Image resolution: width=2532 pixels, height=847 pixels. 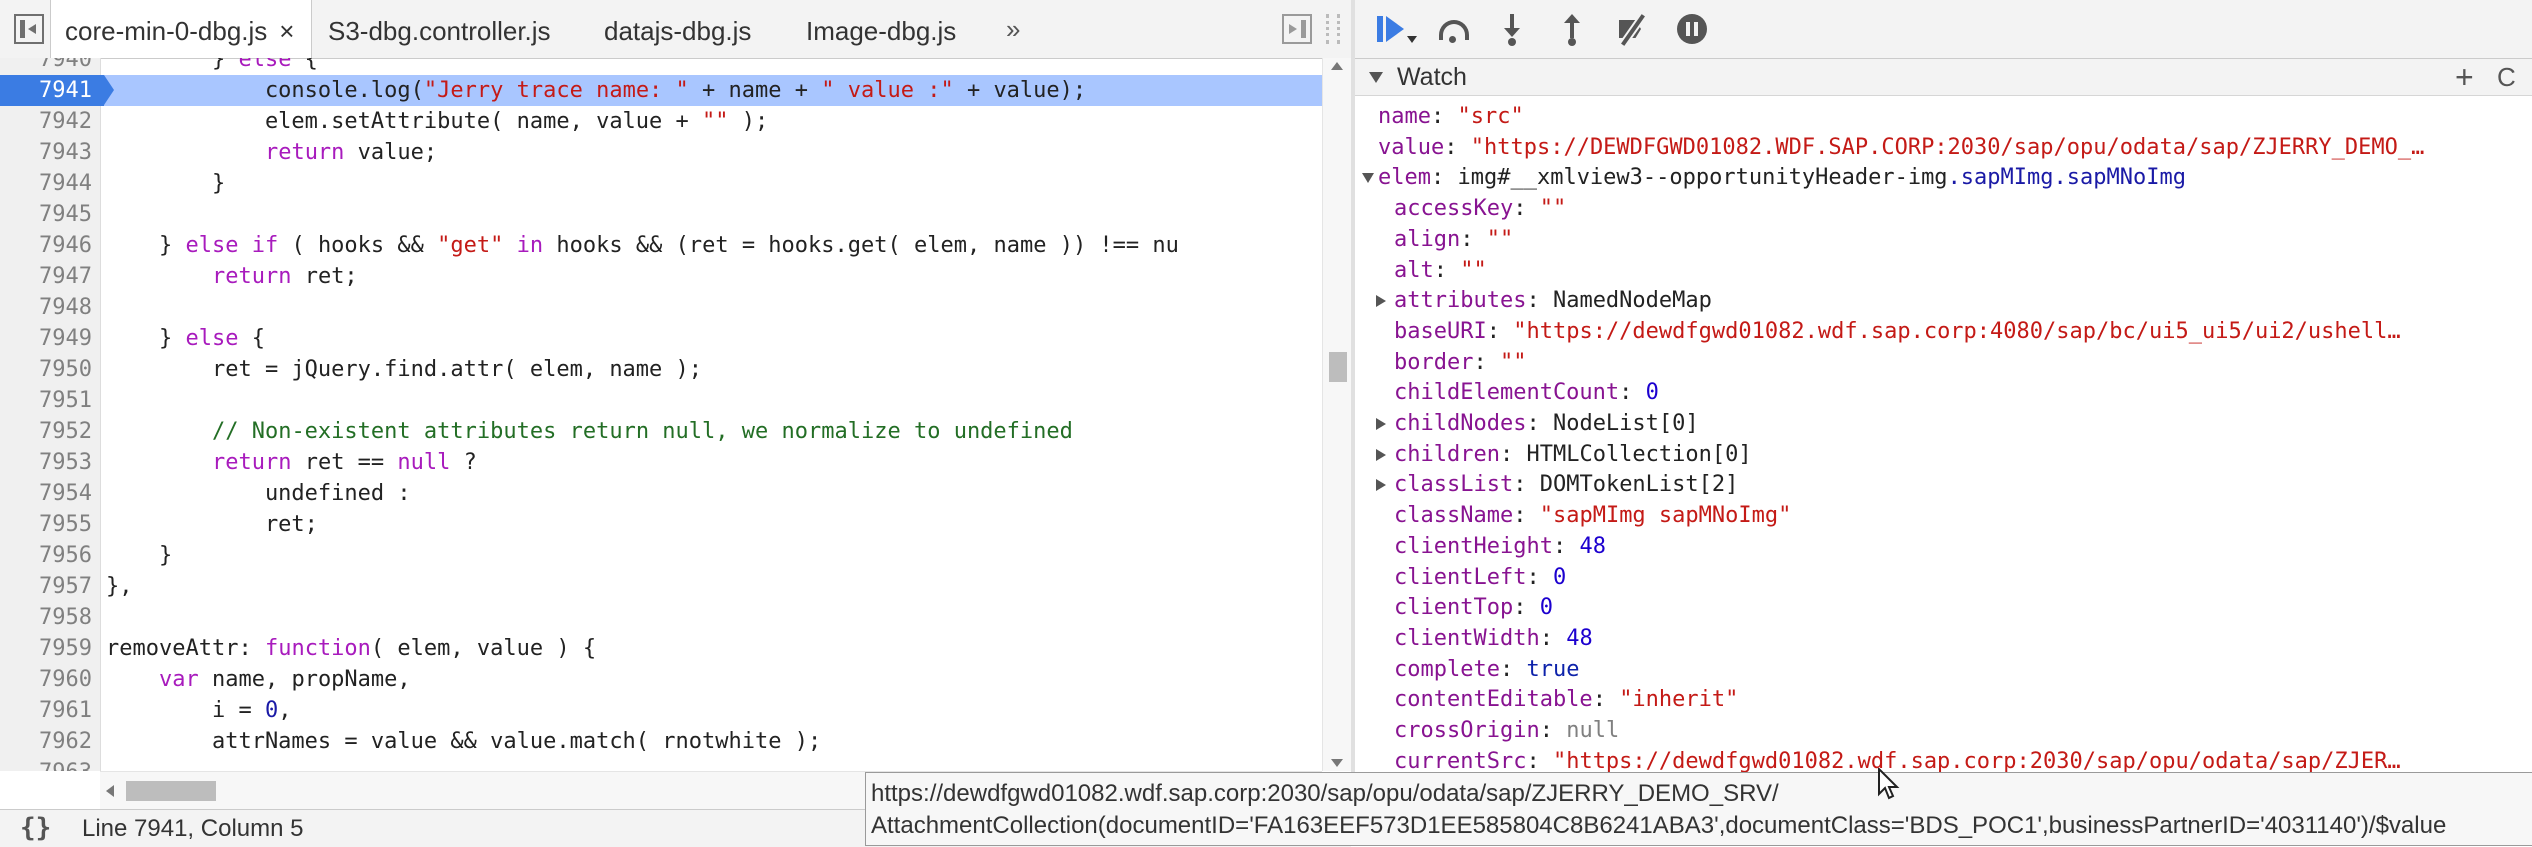 I want to click on code-line: 7947 return ret;, so click(x=661, y=276).